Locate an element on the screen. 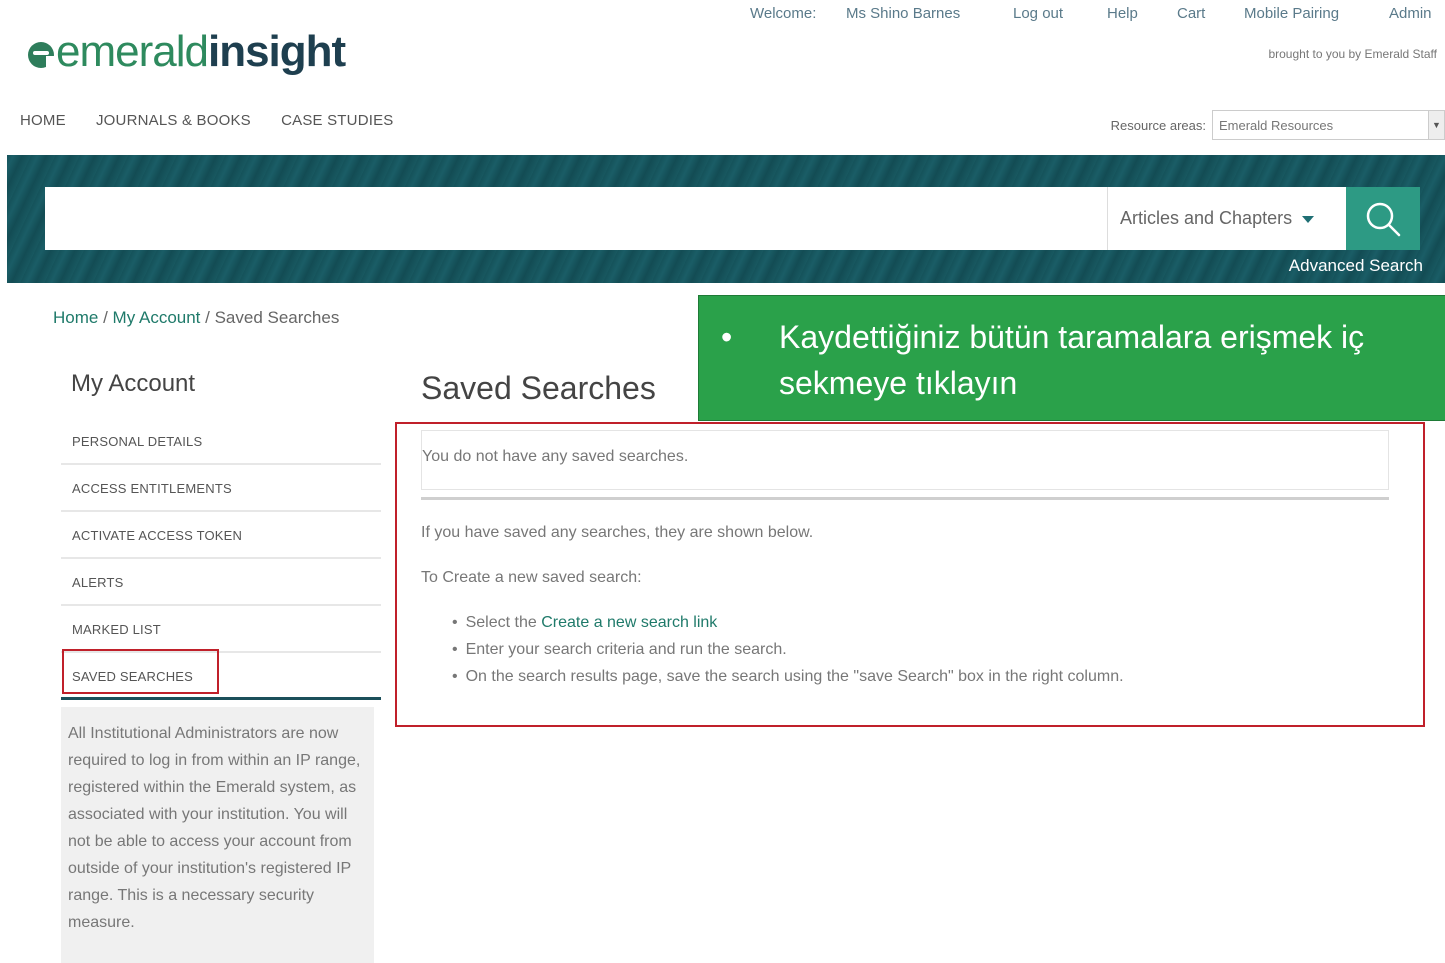 The height and width of the screenshot is (963, 1445). sidebar-item-marked-list: MARKED LIST is located at coordinates (221, 630).